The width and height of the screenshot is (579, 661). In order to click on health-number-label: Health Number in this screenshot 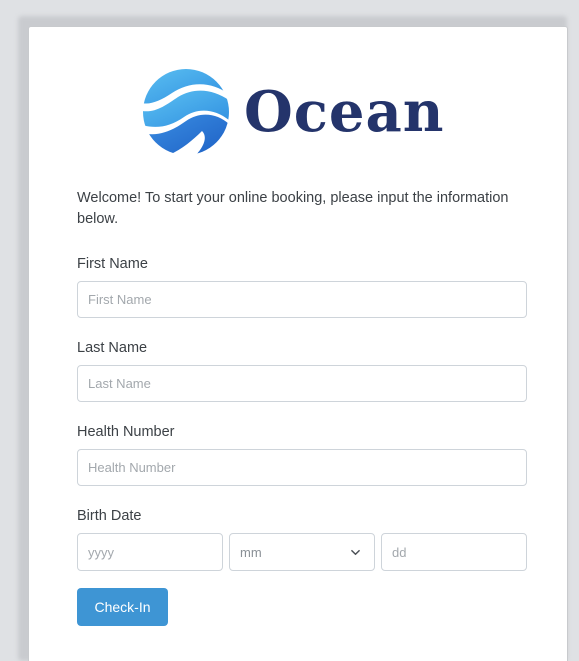, I will do `click(126, 432)`.